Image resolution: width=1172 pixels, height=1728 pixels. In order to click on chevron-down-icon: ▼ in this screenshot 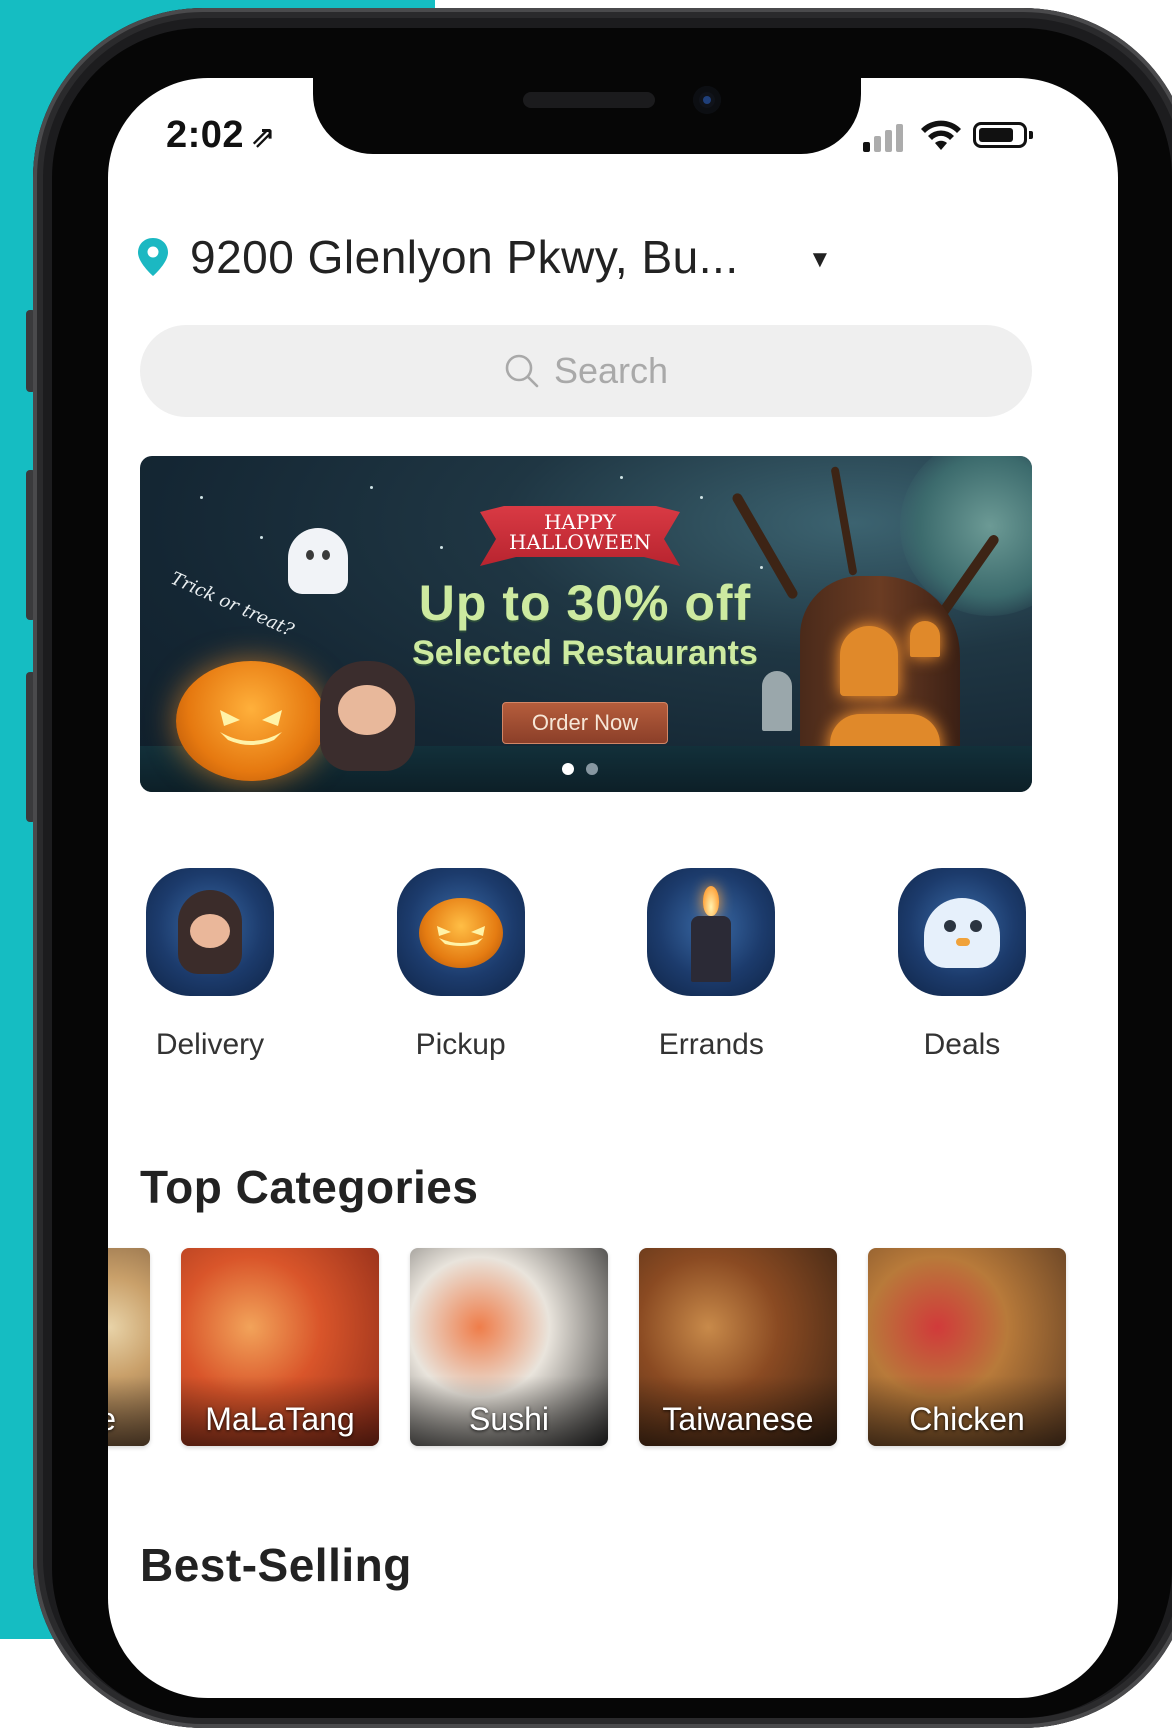, I will do `click(820, 260)`.